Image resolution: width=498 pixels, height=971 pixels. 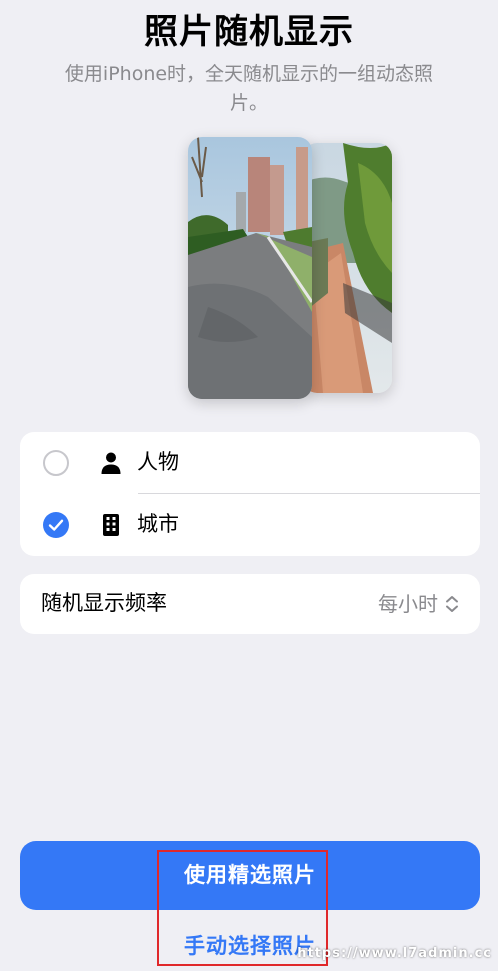 What do you see at coordinates (250, 525) in the screenshot?
I see `option-city: 城市` at bounding box center [250, 525].